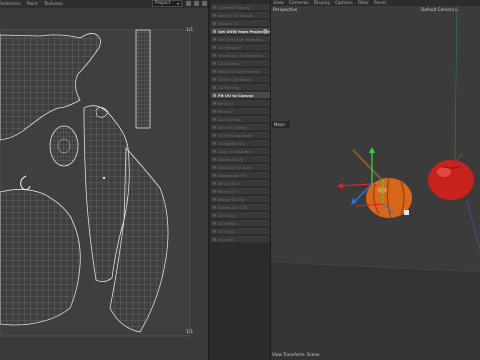  I want to click on command-label: Straighten UV, so click(231, 143).